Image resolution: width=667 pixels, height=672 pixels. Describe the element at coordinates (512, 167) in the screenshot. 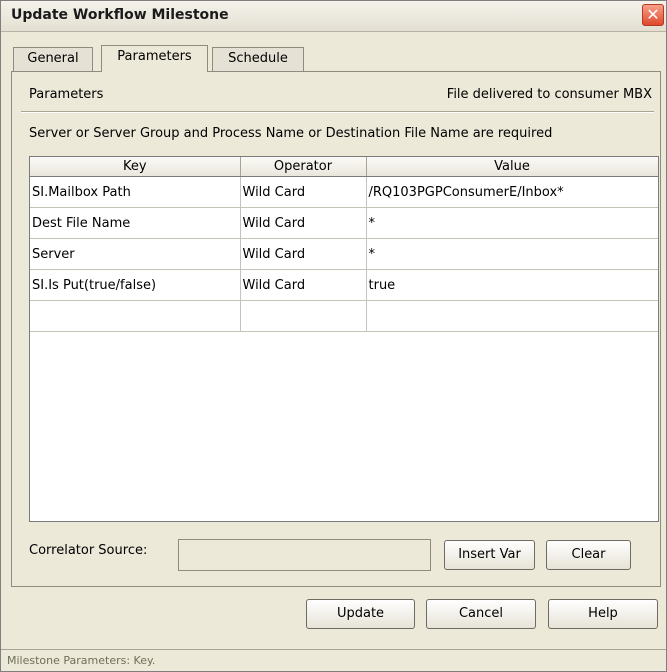

I see `column-header-value: Value` at that location.